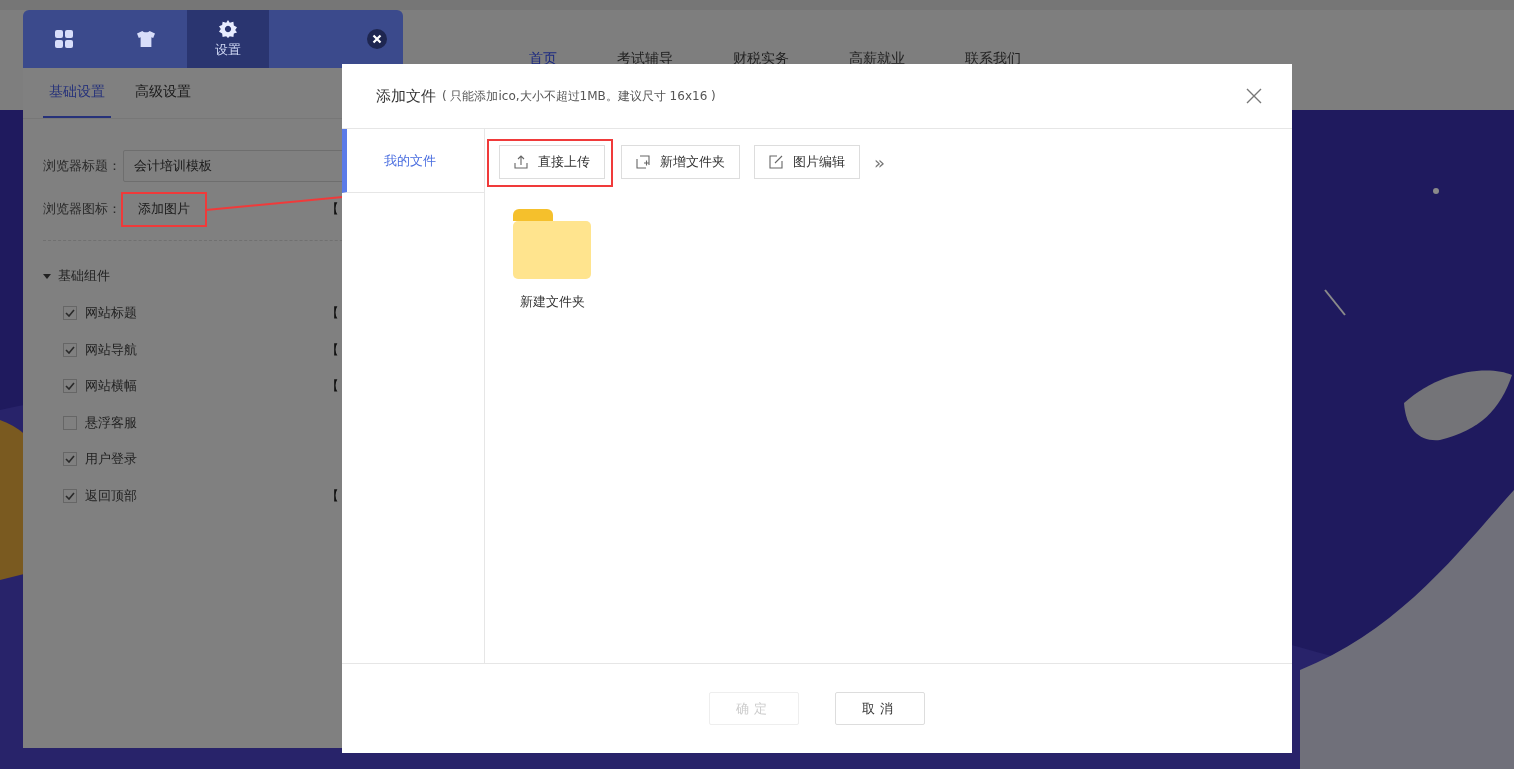 The width and height of the screenshot is (1514, 769). I want to click on sidebar-item: 我的文件, so click(413, 161).